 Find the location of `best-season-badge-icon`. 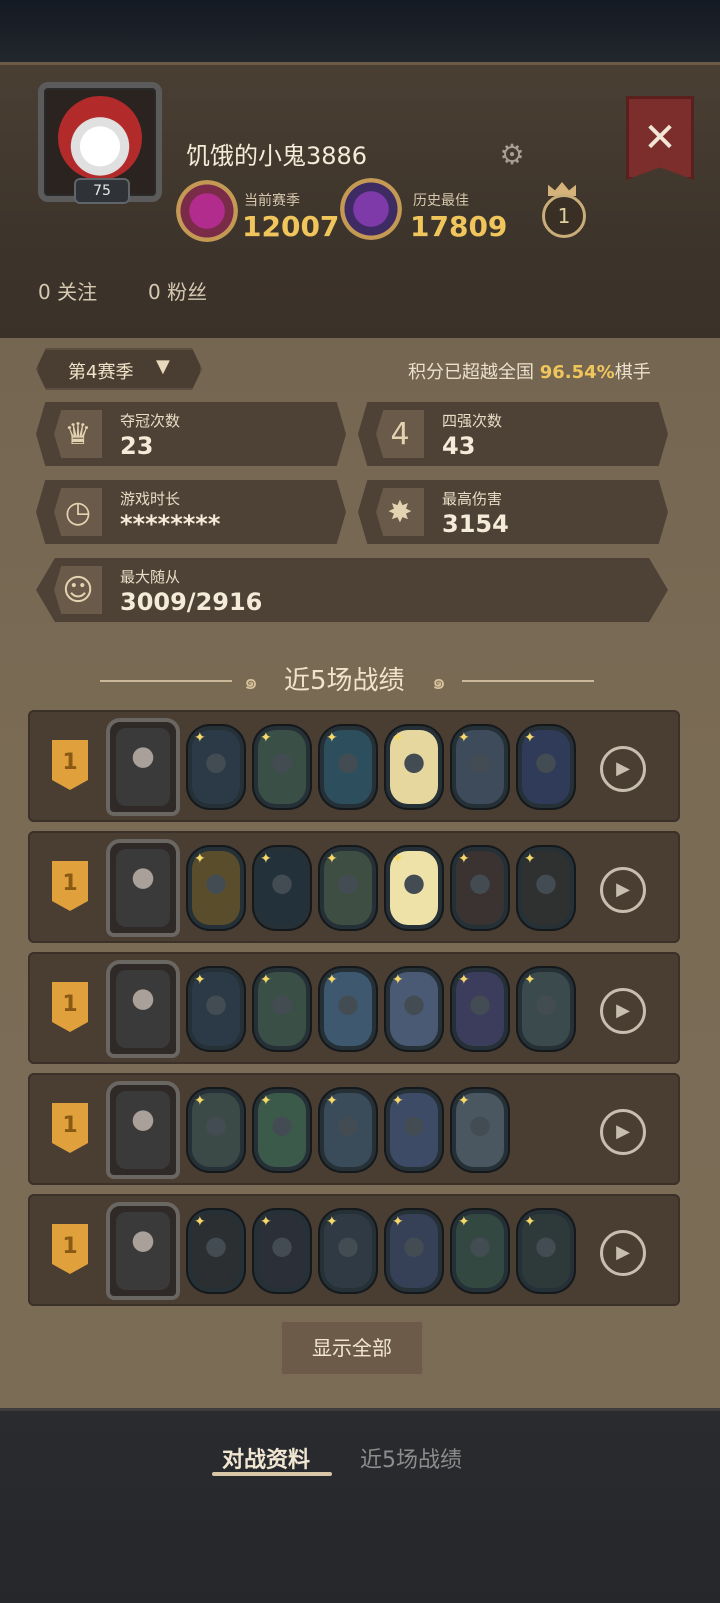

best-season-badge-icon is located at coordinates (371, 209).